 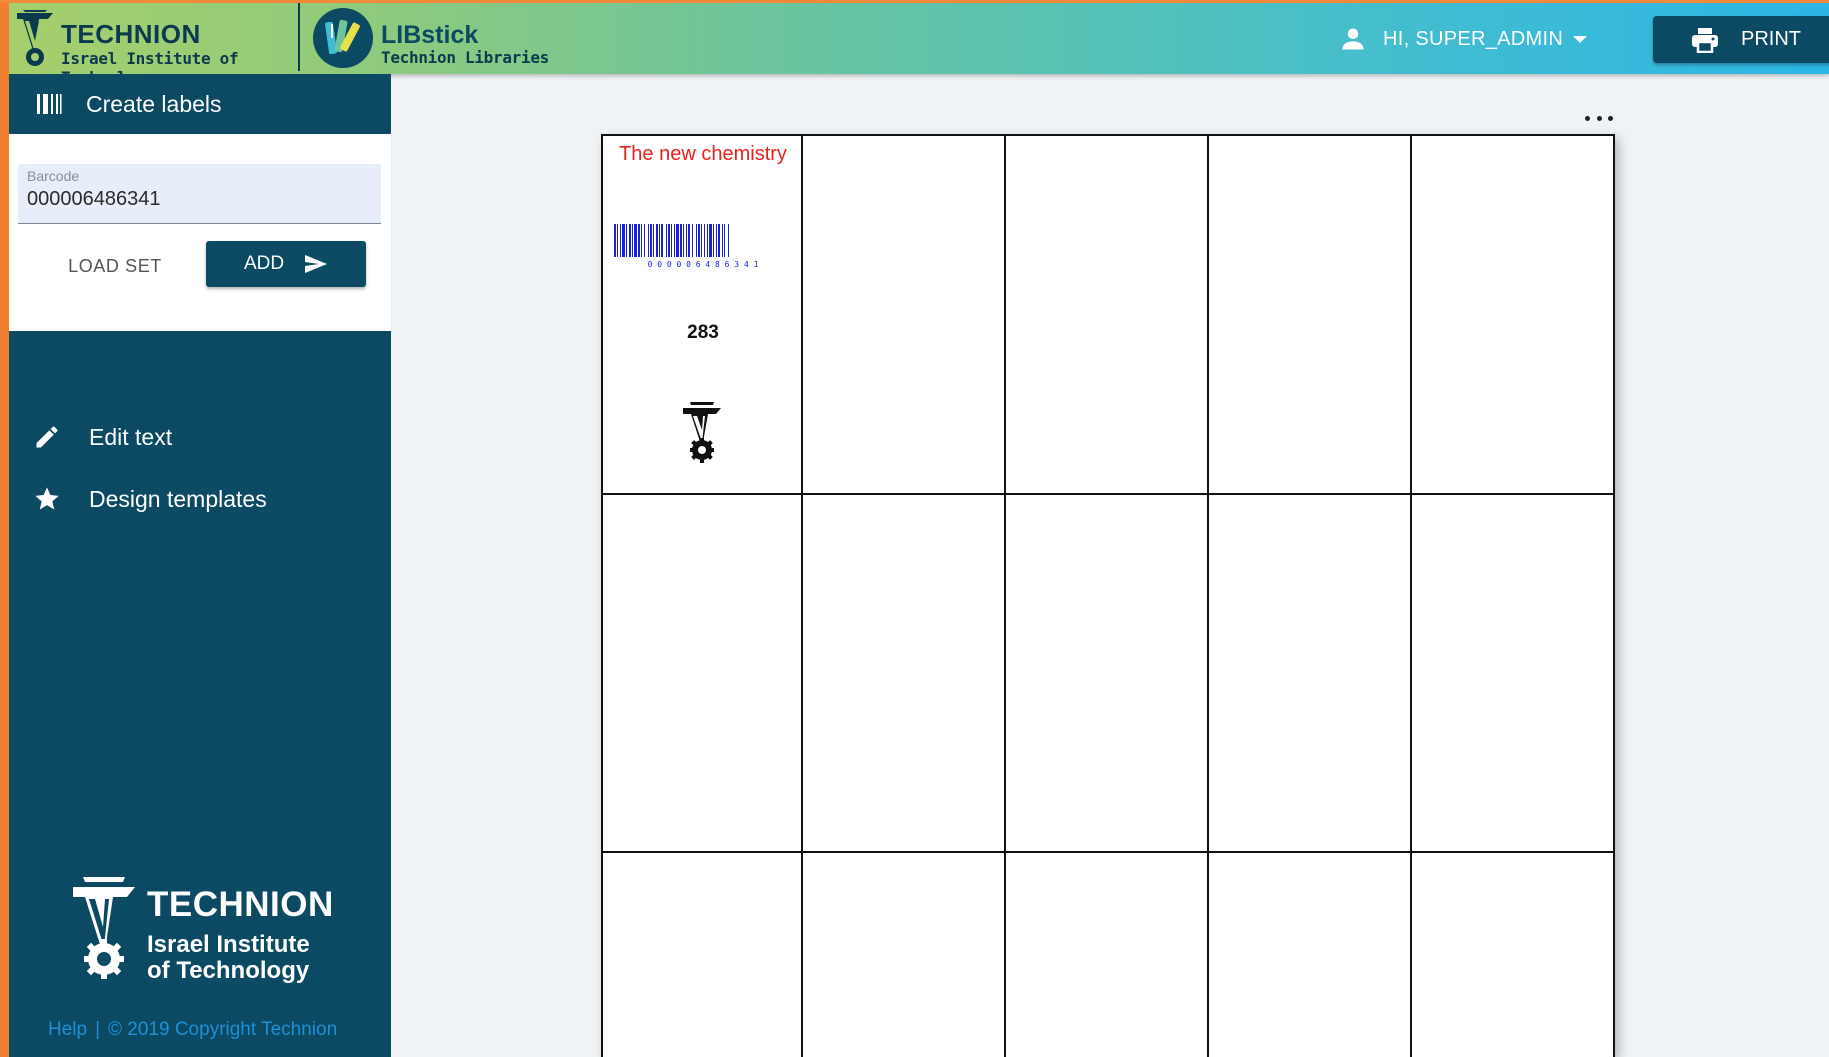 What do you see at coordinates (49, 104) in the screenshot?
I see `barcode-icon` at bounding box center [49, 104].